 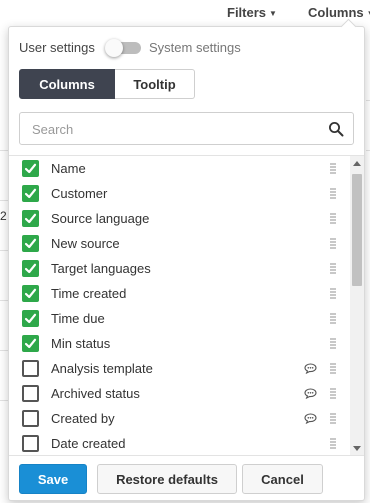 I want to click on filters-menu-button: Filters ▼, so click(x=252, y=12).